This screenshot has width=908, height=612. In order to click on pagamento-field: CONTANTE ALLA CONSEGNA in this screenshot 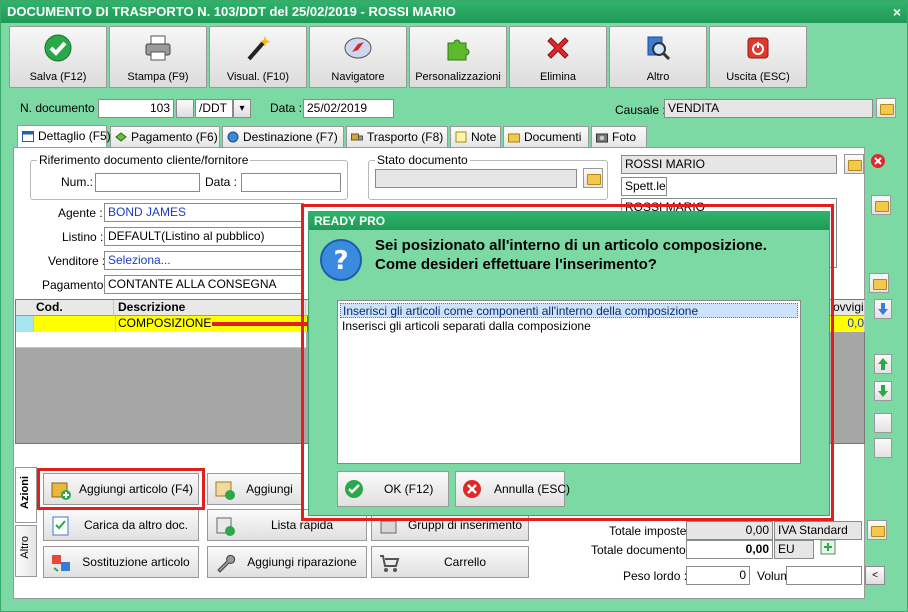, I will do `click(204, 284)`.